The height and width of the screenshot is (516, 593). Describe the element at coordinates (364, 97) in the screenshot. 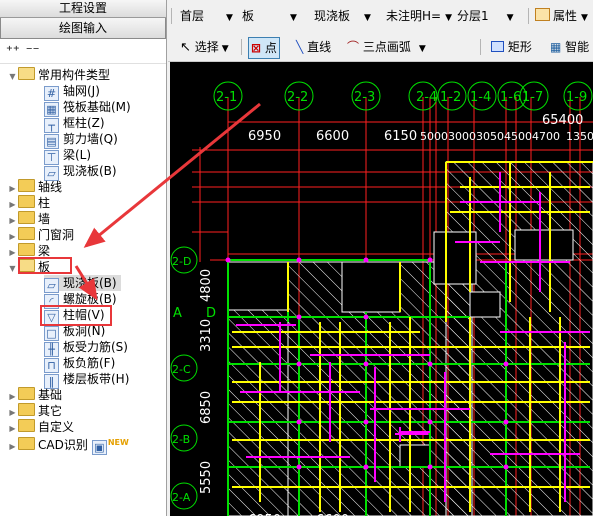

I see `axis-label-2-3: 2-3` at that location.